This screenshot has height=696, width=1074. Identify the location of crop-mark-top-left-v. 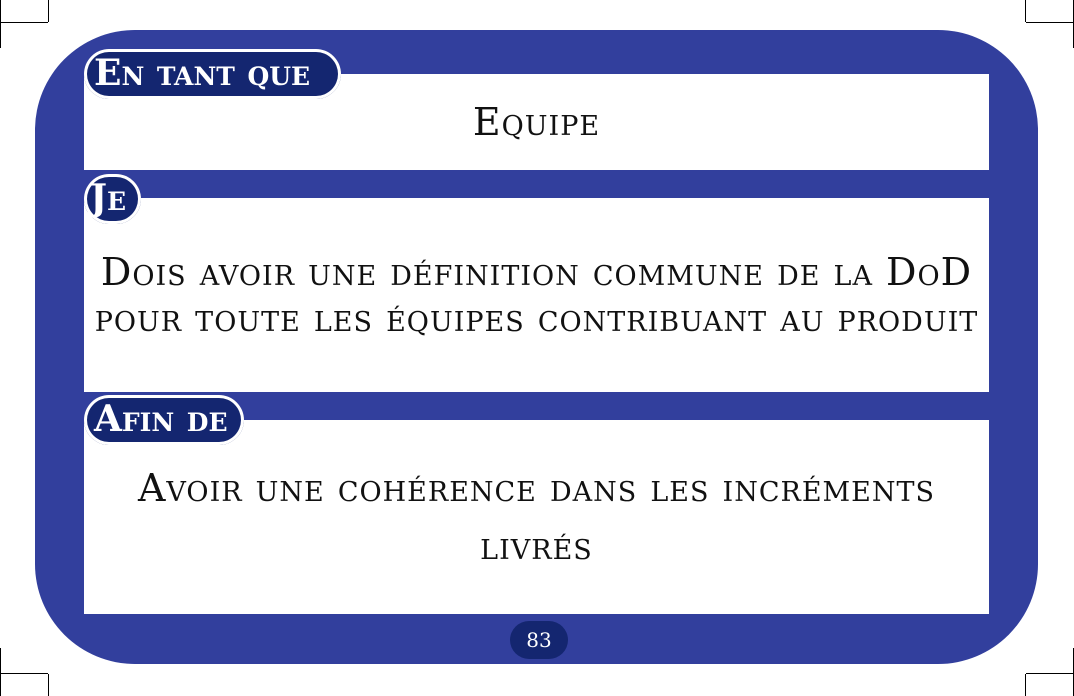
(48, 11).